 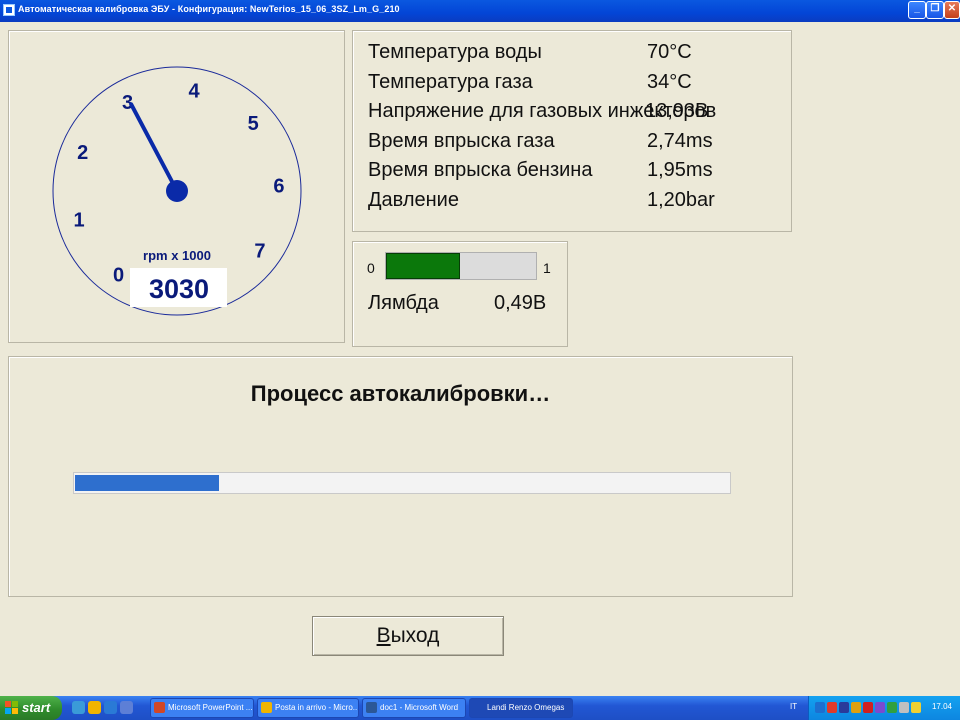 I want to click on param-value: 2,74ms, so click(x=680, y=140).